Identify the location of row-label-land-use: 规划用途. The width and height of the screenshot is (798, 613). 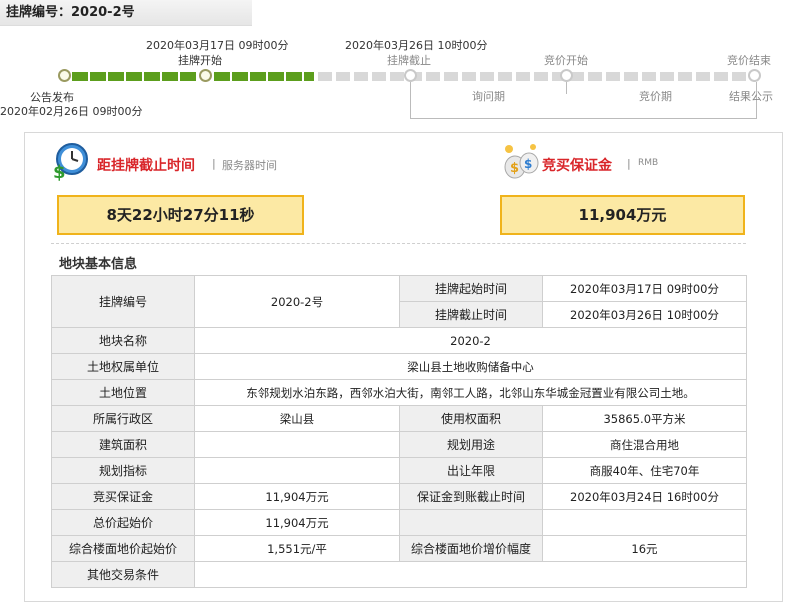
(471, 444).